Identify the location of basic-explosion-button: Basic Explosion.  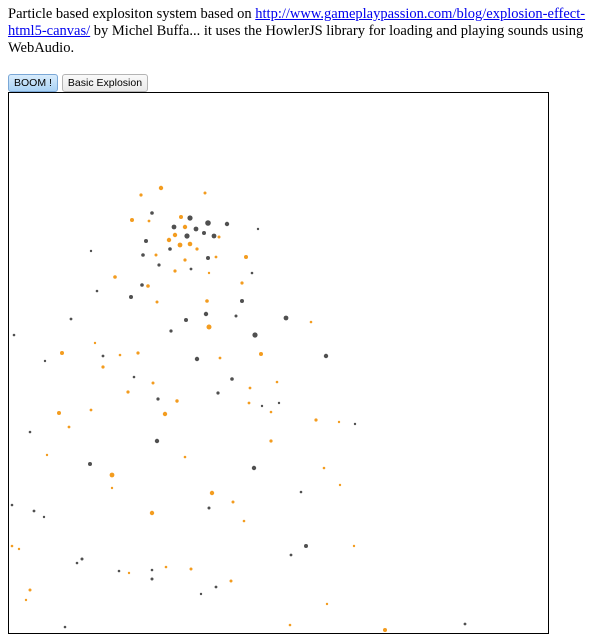
(105, 83).